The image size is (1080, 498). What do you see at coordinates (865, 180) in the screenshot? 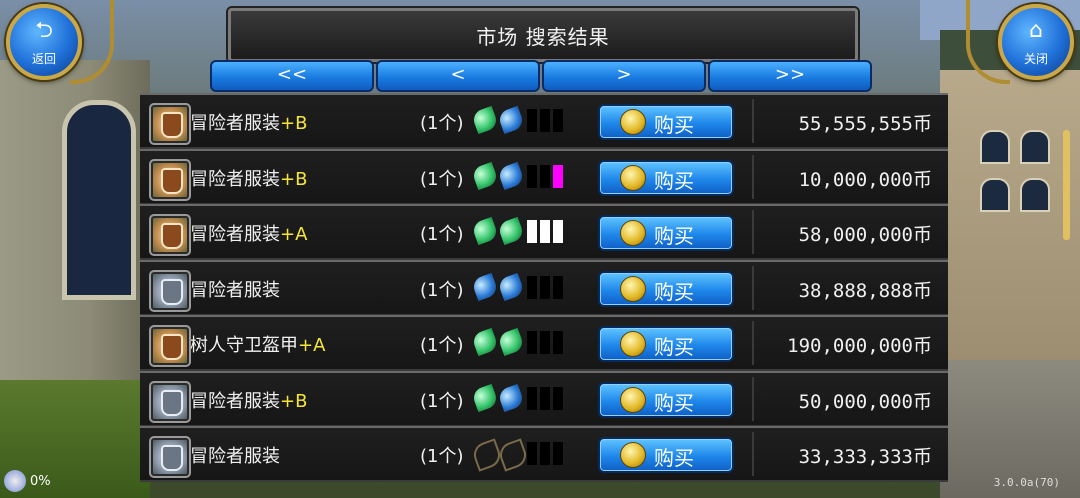
I see `item-price: 10,000,000币` at bounding box center [865, 180].